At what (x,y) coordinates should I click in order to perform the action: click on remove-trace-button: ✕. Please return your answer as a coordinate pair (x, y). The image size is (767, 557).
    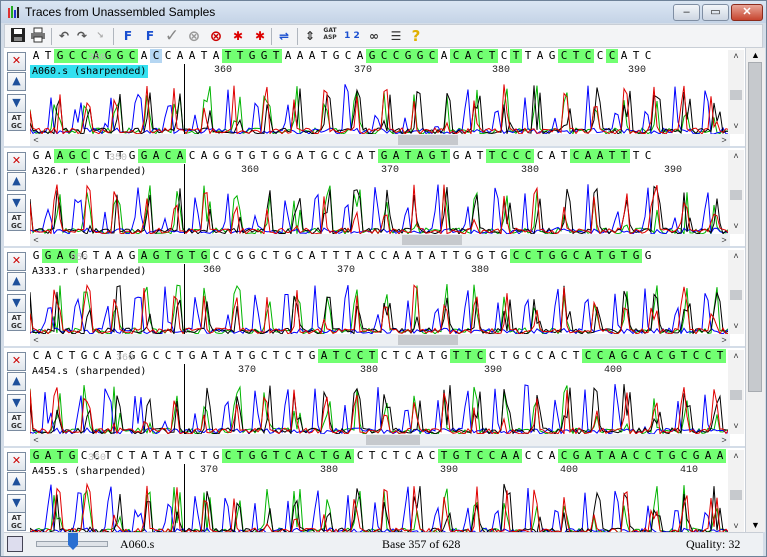
    Looking at the image, I should click on (16, 361).